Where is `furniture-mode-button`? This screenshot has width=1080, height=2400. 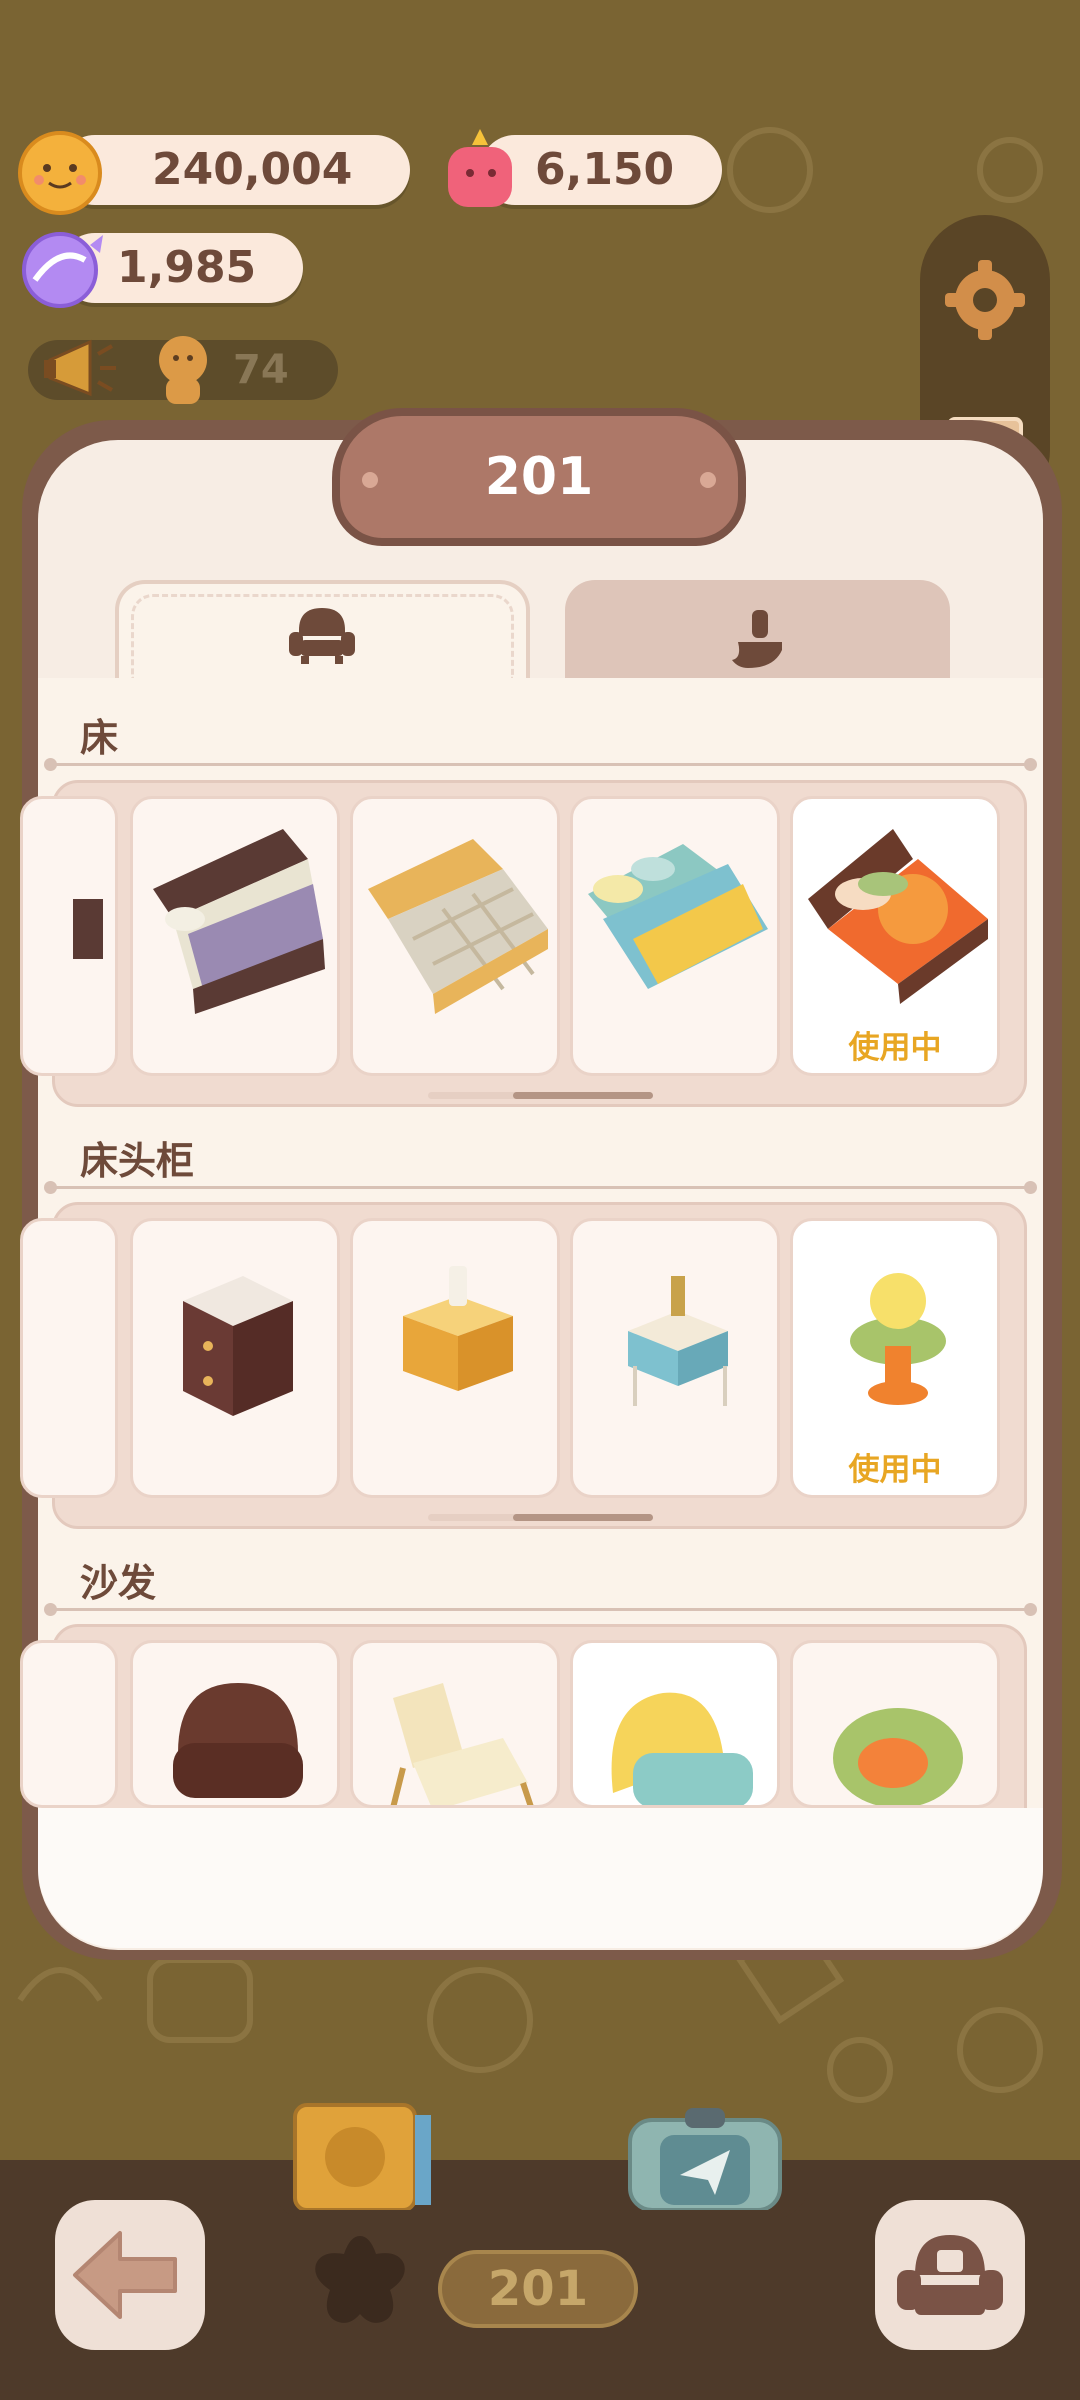 furniture-mode-button is located at coordinates (950, 2275).